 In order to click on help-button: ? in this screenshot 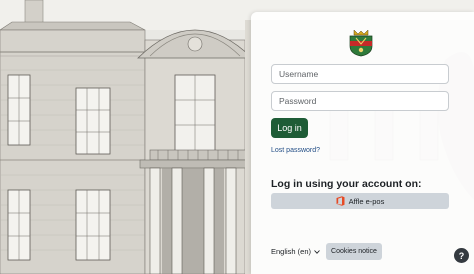, I will do `click(461, 255)`.